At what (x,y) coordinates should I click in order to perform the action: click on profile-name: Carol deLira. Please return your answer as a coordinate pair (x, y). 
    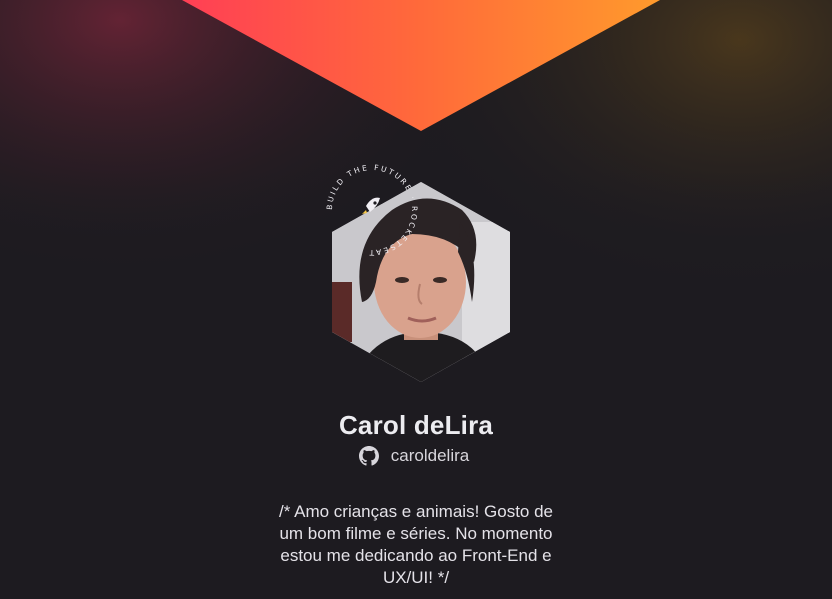
    Looking at the image, I should click on (416, 425).